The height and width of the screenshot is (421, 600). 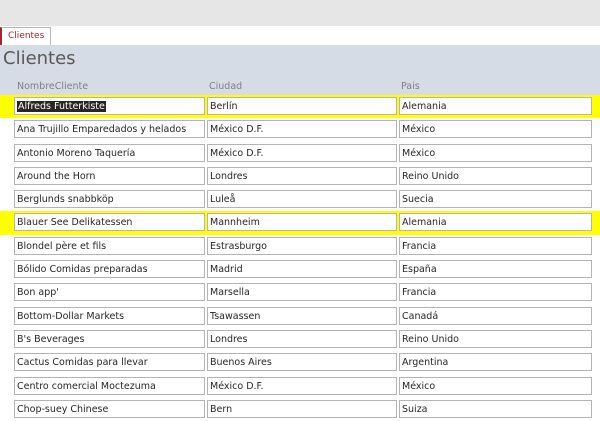 I want to click on nombrecliente-field: Centro comercial Moctezuma, so click(x=109, y=385).